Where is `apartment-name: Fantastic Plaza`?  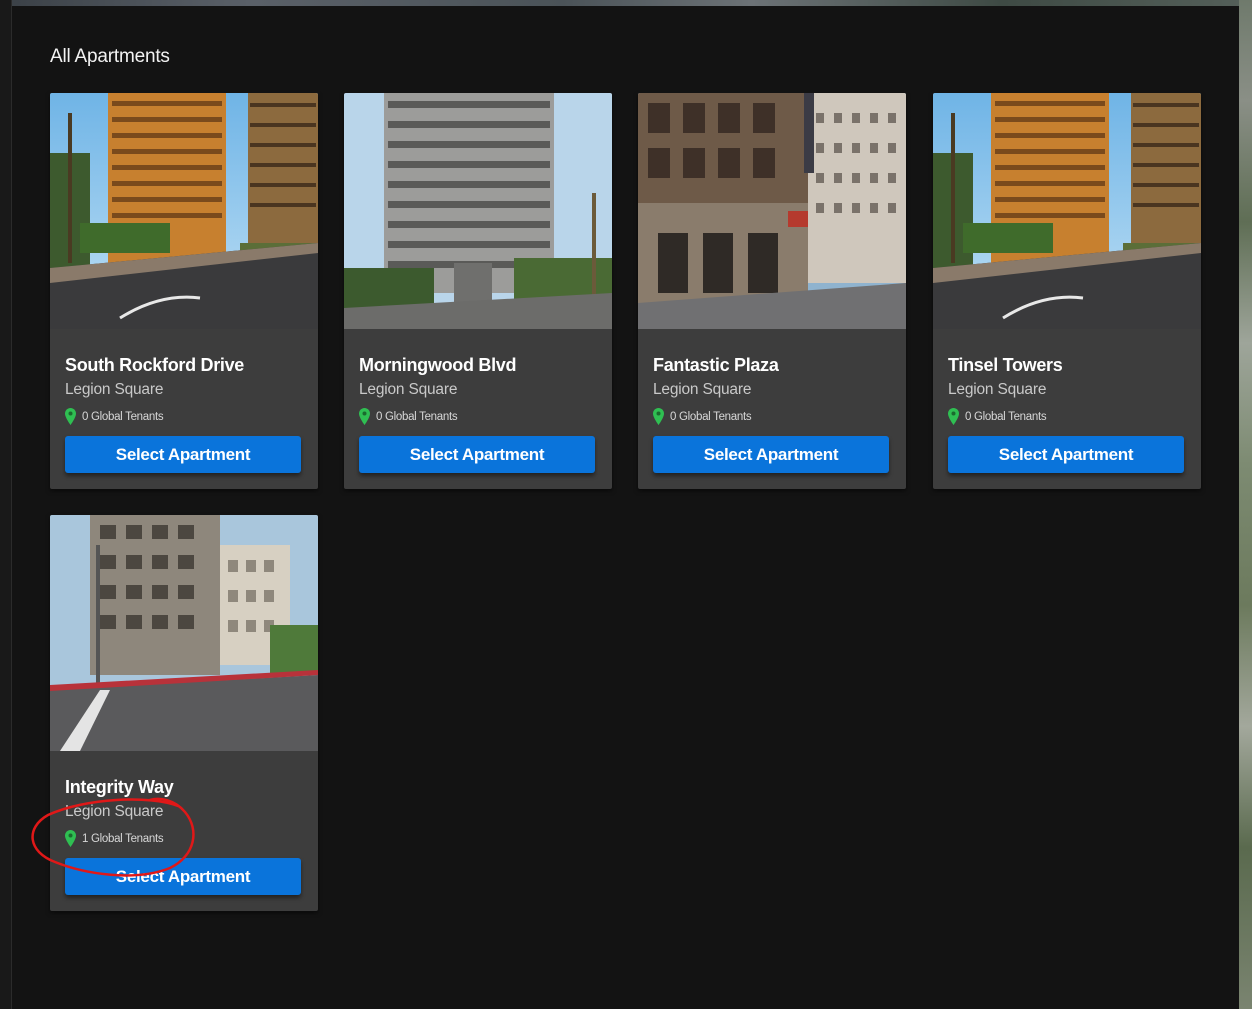 apartment-name: Fantastic Plaza is located at coordinates (716, 365).